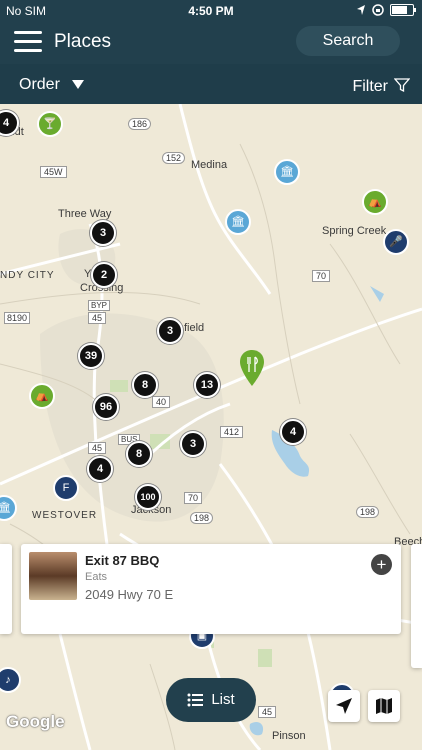 This screenshot has width=422, height=750. I want to click on menu-icon, so click(28, 42).